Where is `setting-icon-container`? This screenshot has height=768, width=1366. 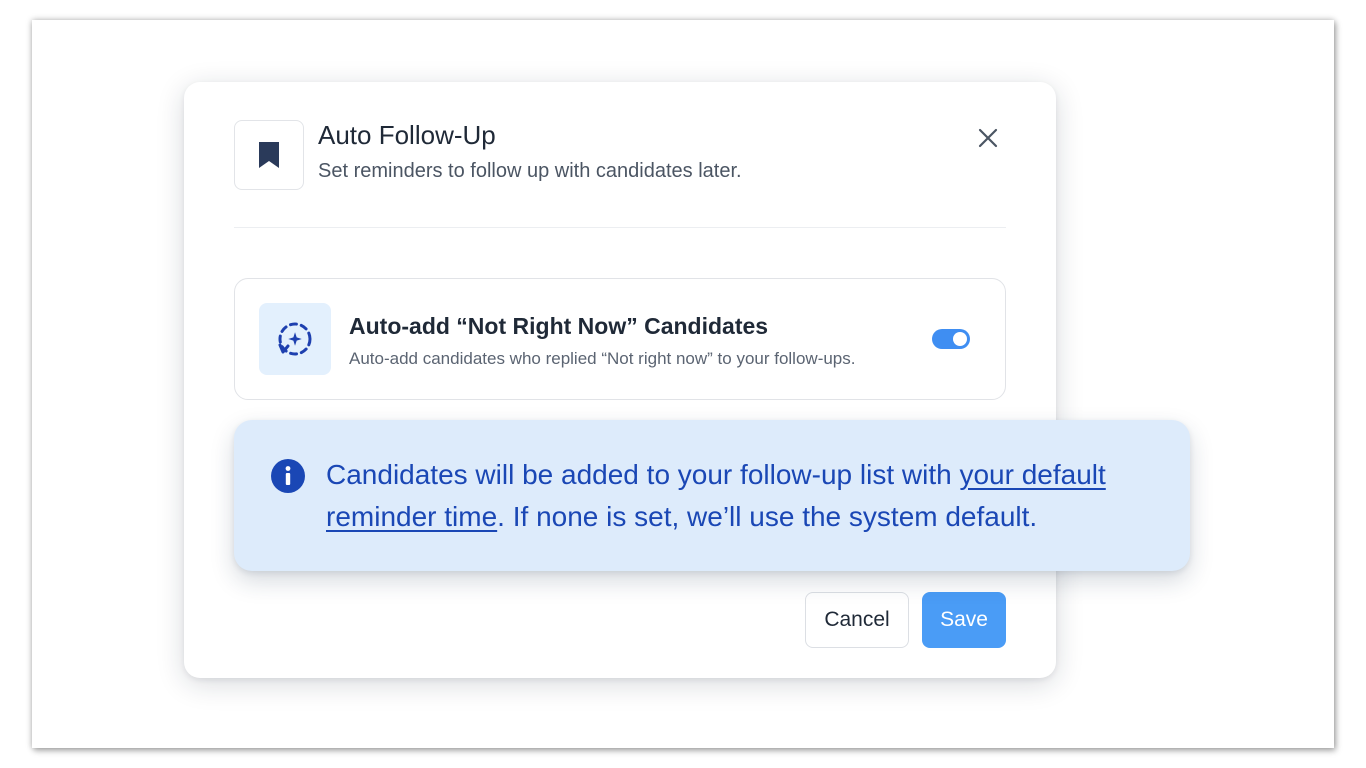
setting-icon-container is located at coordinates (295, 339).